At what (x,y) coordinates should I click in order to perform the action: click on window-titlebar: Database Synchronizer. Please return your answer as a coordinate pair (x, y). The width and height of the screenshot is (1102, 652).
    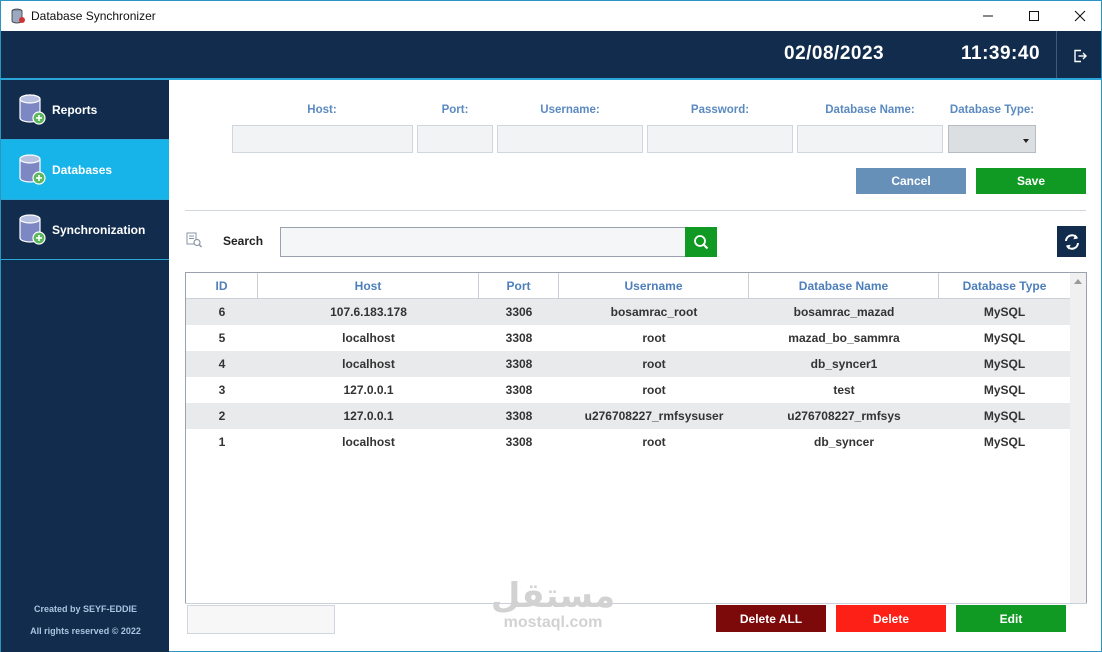
    Looking at the image, I should click on (551, 15).